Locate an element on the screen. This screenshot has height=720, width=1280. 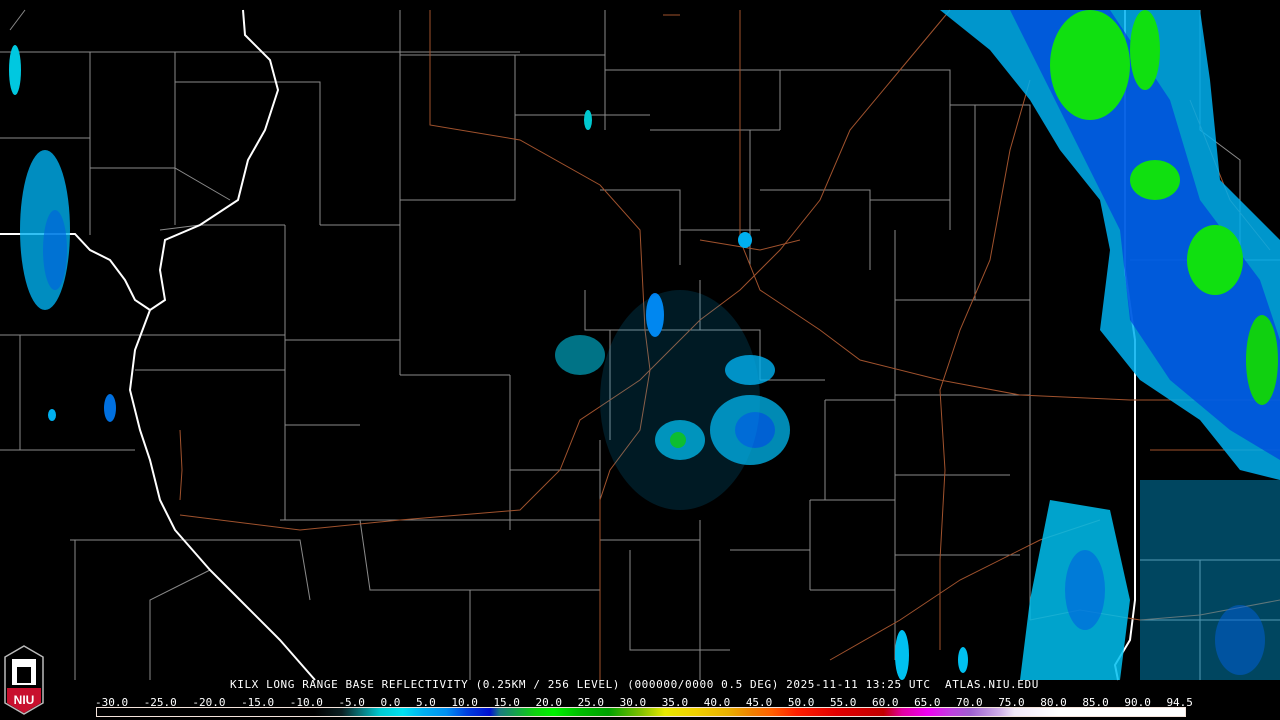
svg-text: NIU is located at coordinates (24, 700).